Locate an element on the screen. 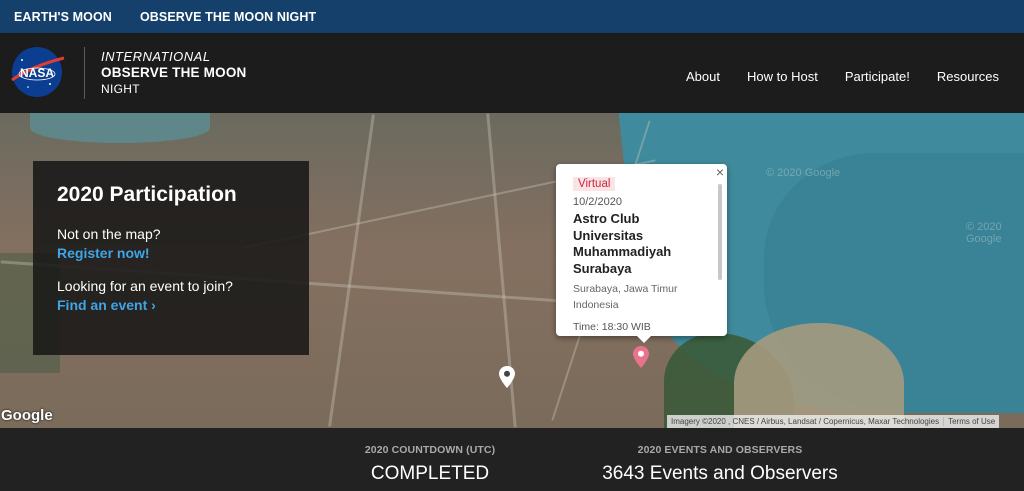 This screenshot has height=491, width=1024. event-location-city: Surabaya, Jawa Timur is located at coordinates (625, 289).